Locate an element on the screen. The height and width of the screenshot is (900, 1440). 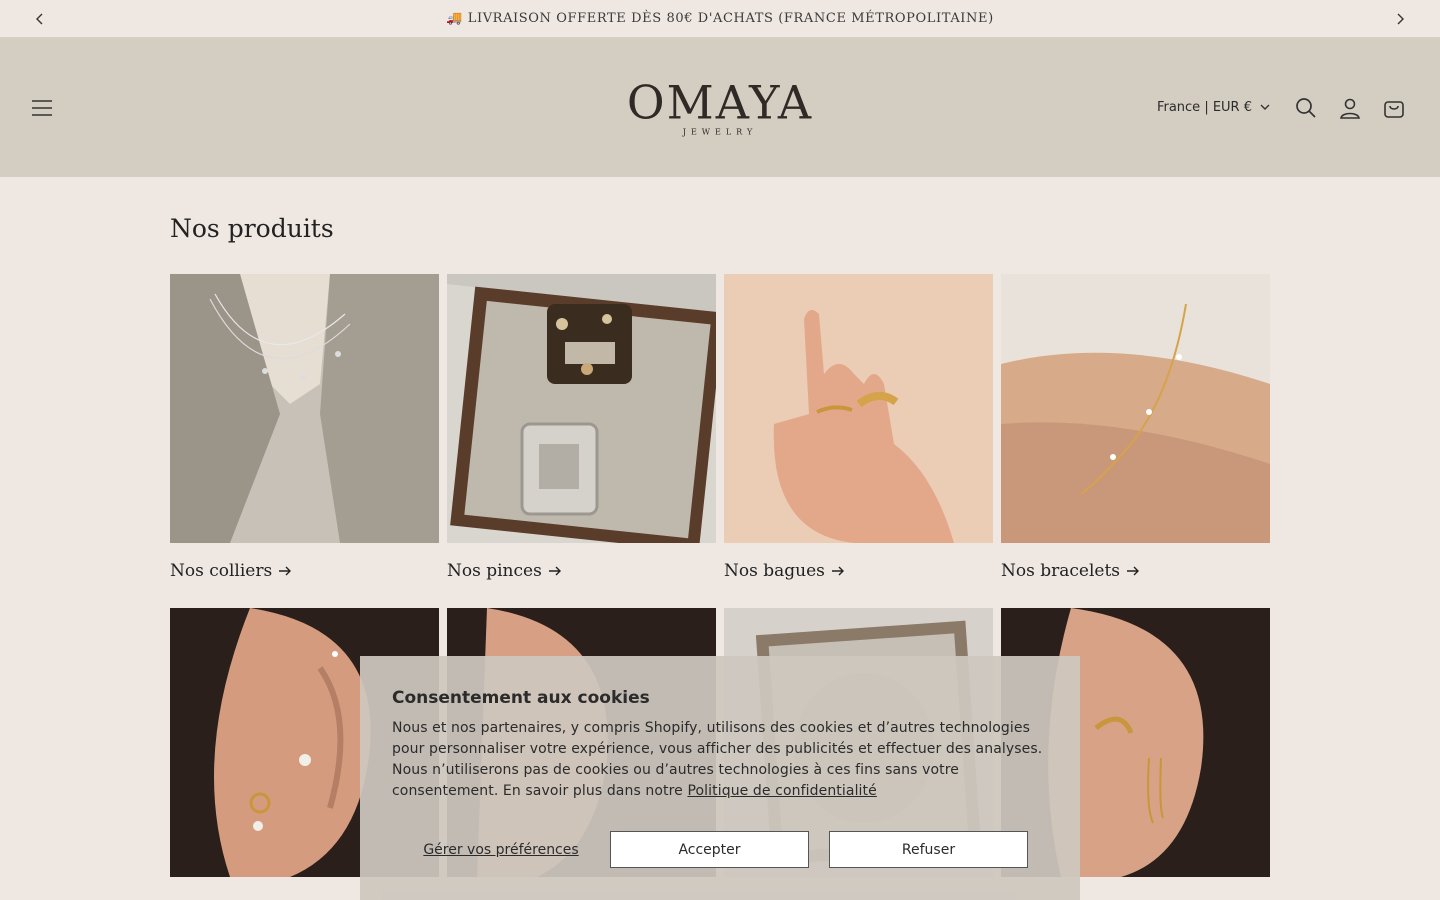
hamburger-icon is located at coordinates (42, 107).